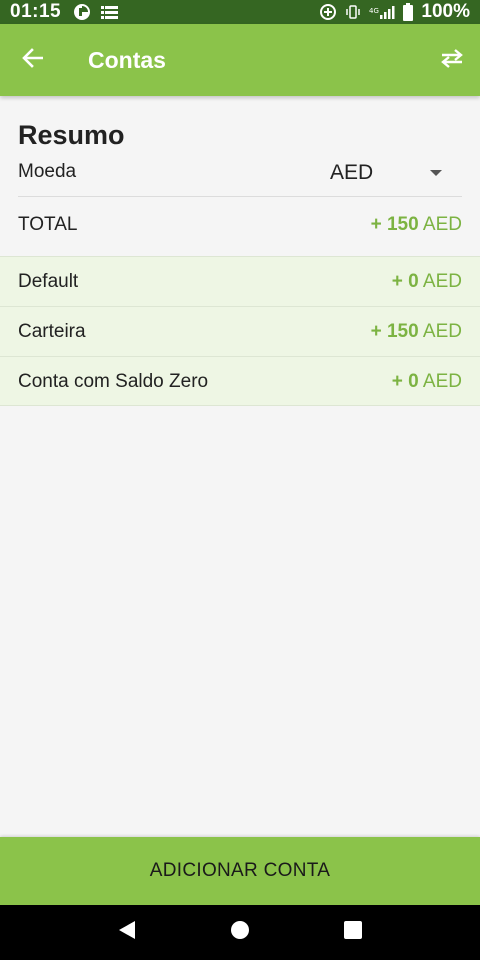 This screenshot has height=960, width=480. I want to click on signal-4g-icon: 4G, so click(382, 12).